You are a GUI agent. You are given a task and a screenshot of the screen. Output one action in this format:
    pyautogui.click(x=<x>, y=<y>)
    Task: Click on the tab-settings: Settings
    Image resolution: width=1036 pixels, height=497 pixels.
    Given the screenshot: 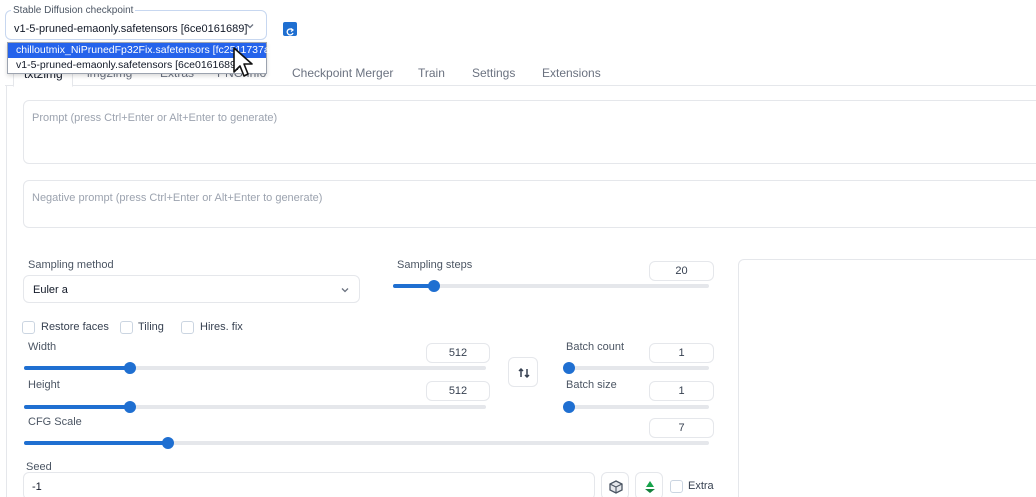 What is the action you would take?
    pyautogui.click(x=493, y=73)
    